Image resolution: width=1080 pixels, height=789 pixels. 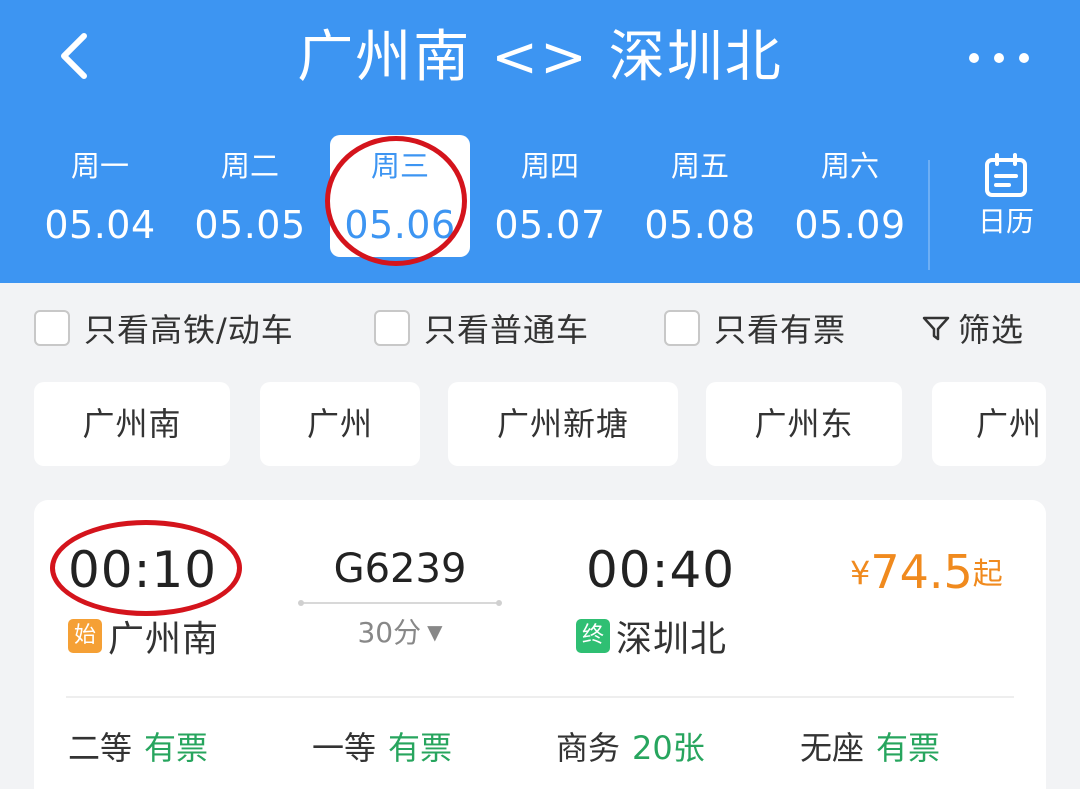 I want to click on weekday-label: 周五, so click(x=699, y=166).